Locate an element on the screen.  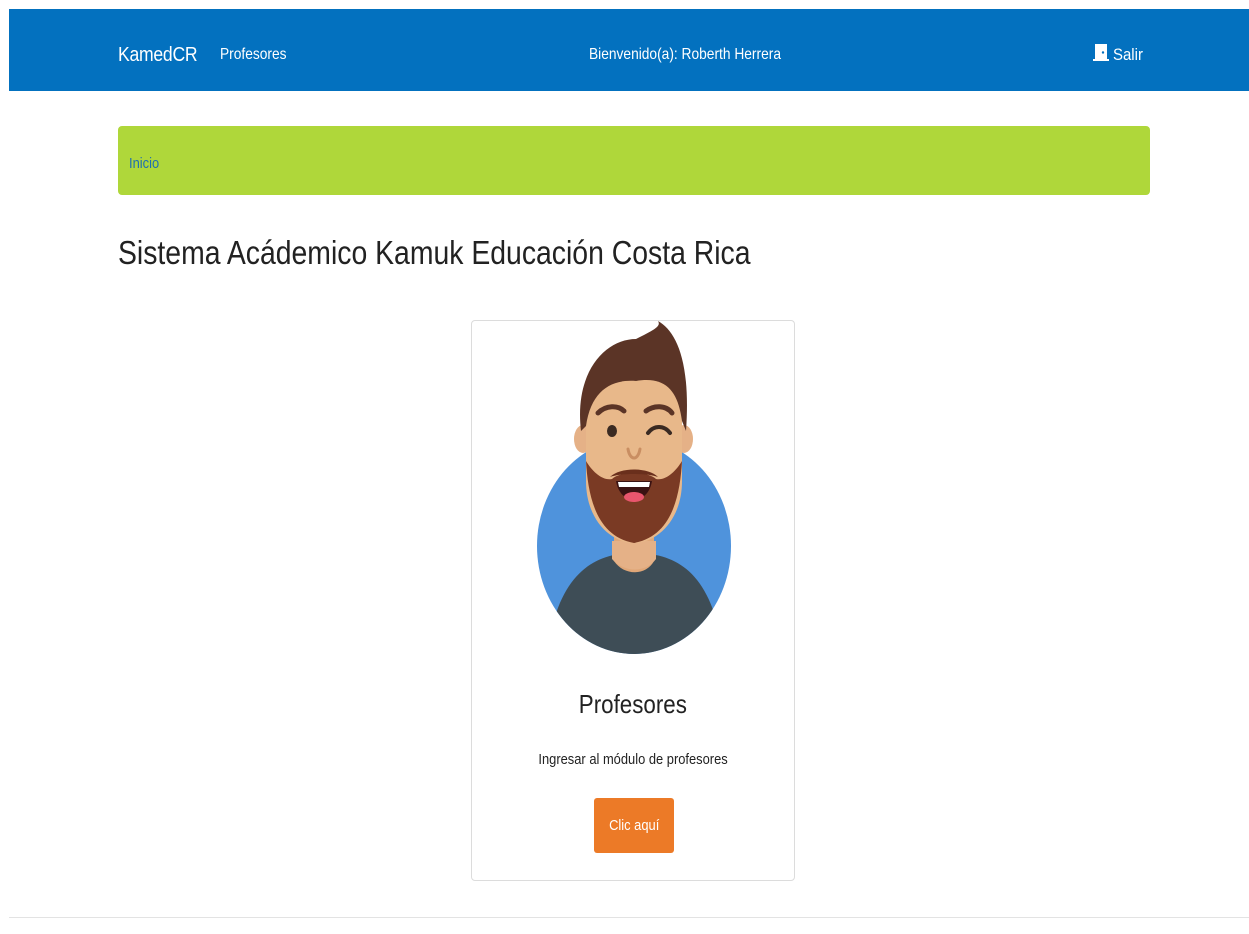
teacher-avatar-image is located at coordinates (634, 487).